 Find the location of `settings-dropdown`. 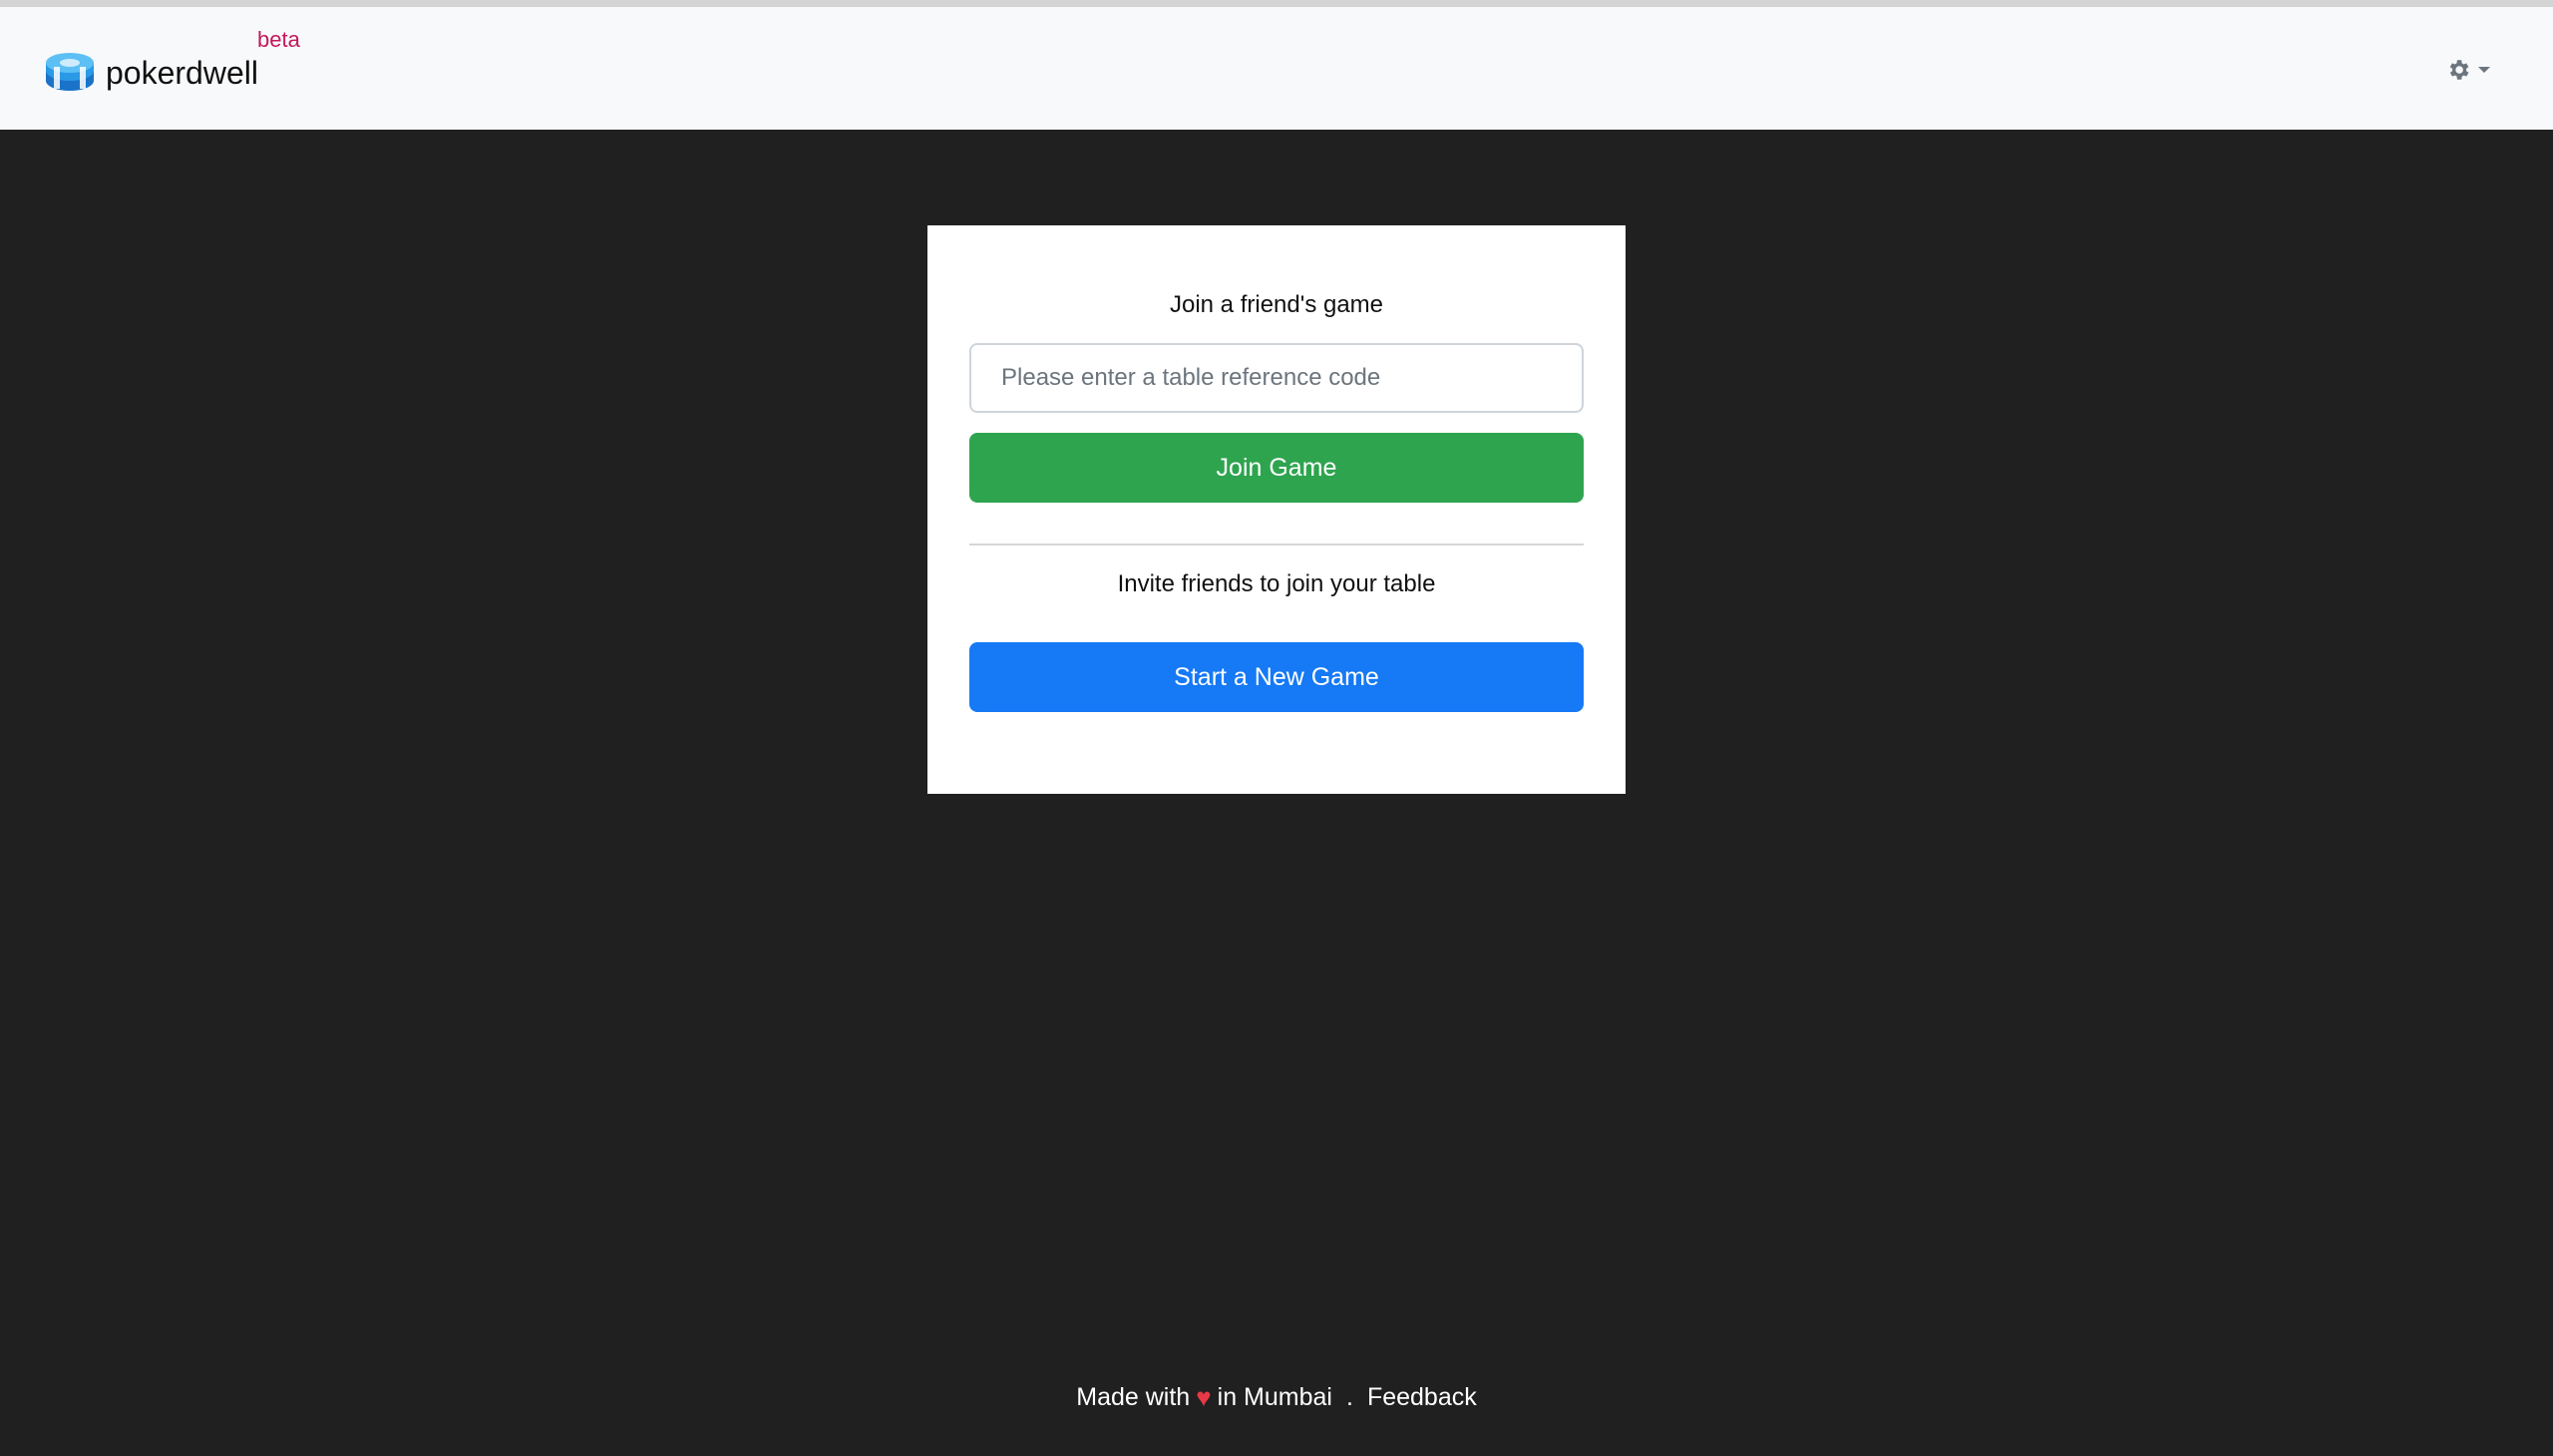

settings-dropdown is located at coordinates (2468, 70).